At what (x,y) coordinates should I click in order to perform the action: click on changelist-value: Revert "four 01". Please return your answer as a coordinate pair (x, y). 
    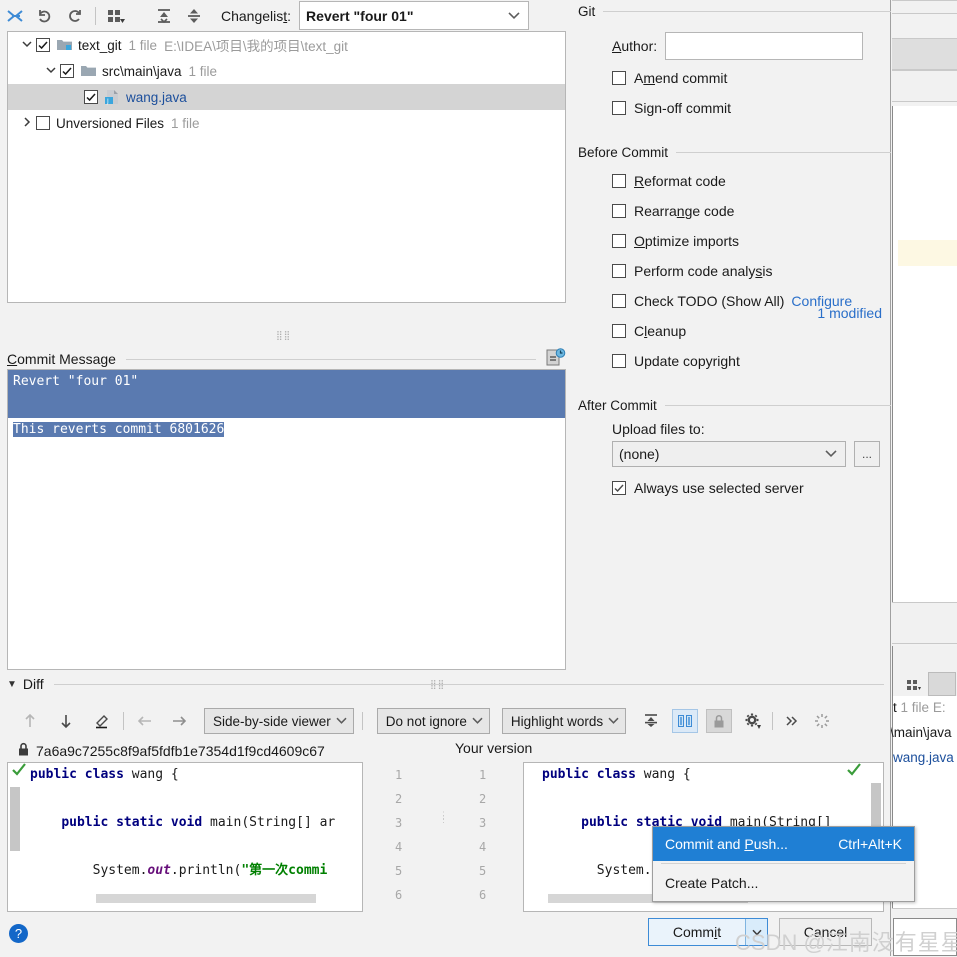
    Looking at the image, I should click on (360, 15).